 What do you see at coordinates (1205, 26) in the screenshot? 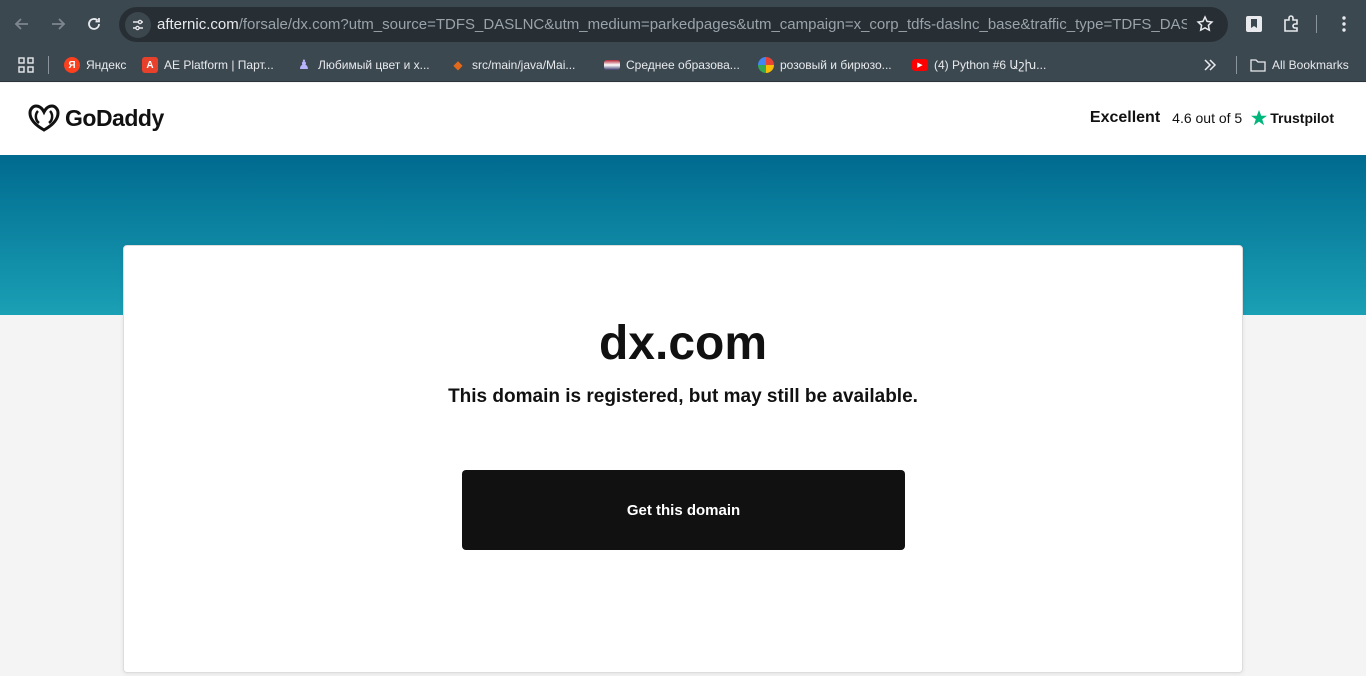
I see `bookmark-star-icon` at bounding box center [1205, 26].